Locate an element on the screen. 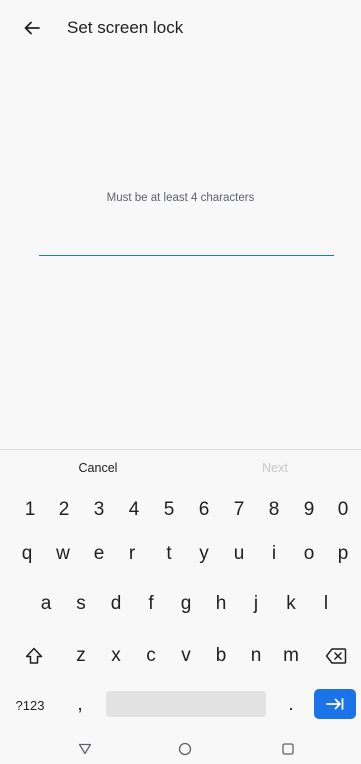 The image size is (361, 764). key: 8 is located at coordinates (274, 510).